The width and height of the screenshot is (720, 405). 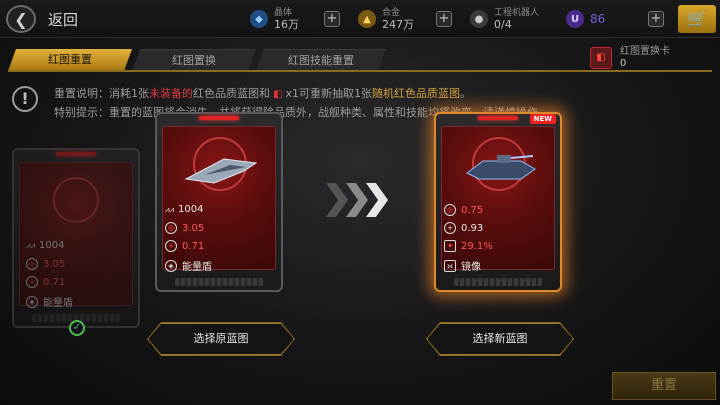 I want to click on alloy-icon: ▲, so click(x=367, y=19).